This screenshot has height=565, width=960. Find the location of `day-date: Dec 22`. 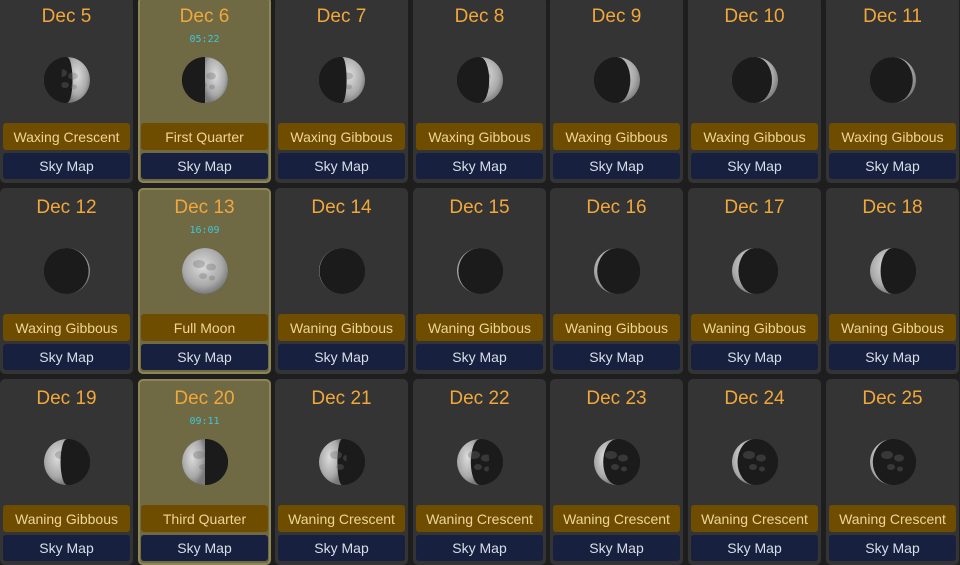

day-date: Dec 22 is located at coordinates (479, 398).